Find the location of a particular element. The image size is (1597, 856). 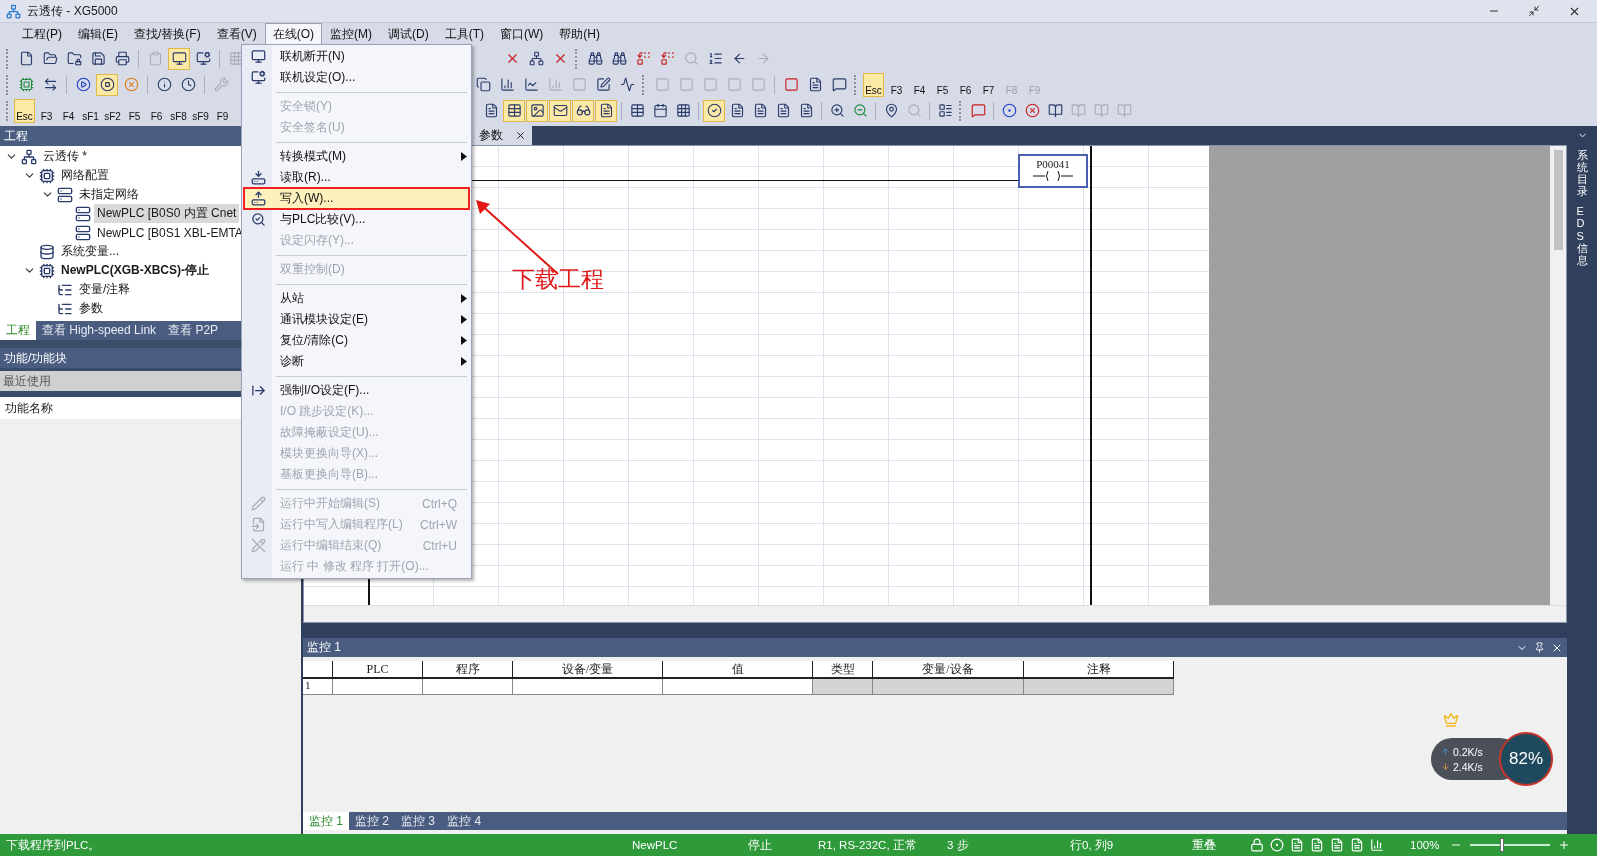

side-tab: EDS 信息 is located at coordinates (1582, 235).